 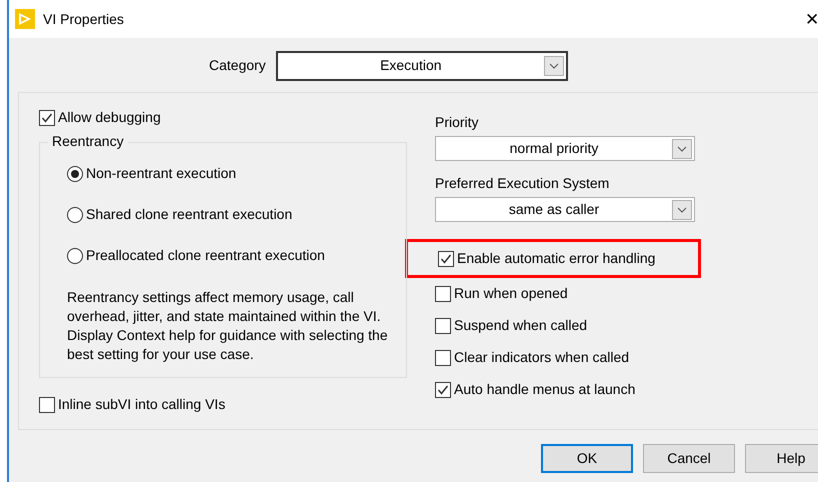 I want to click on radio-label: Preallocated clone reentrant execution, so click(x=205, y=255).